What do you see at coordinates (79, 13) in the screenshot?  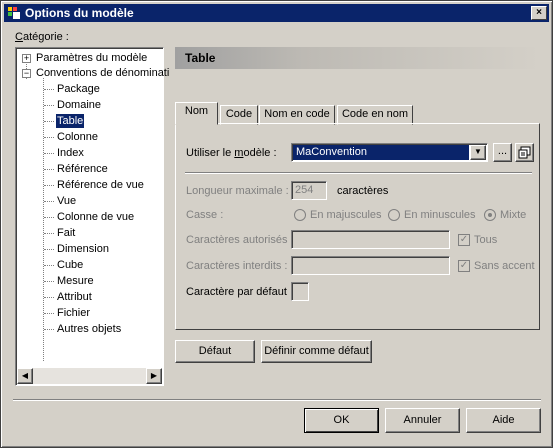 I see `window-title: Options du modèle` at bounding box center [79, 13].